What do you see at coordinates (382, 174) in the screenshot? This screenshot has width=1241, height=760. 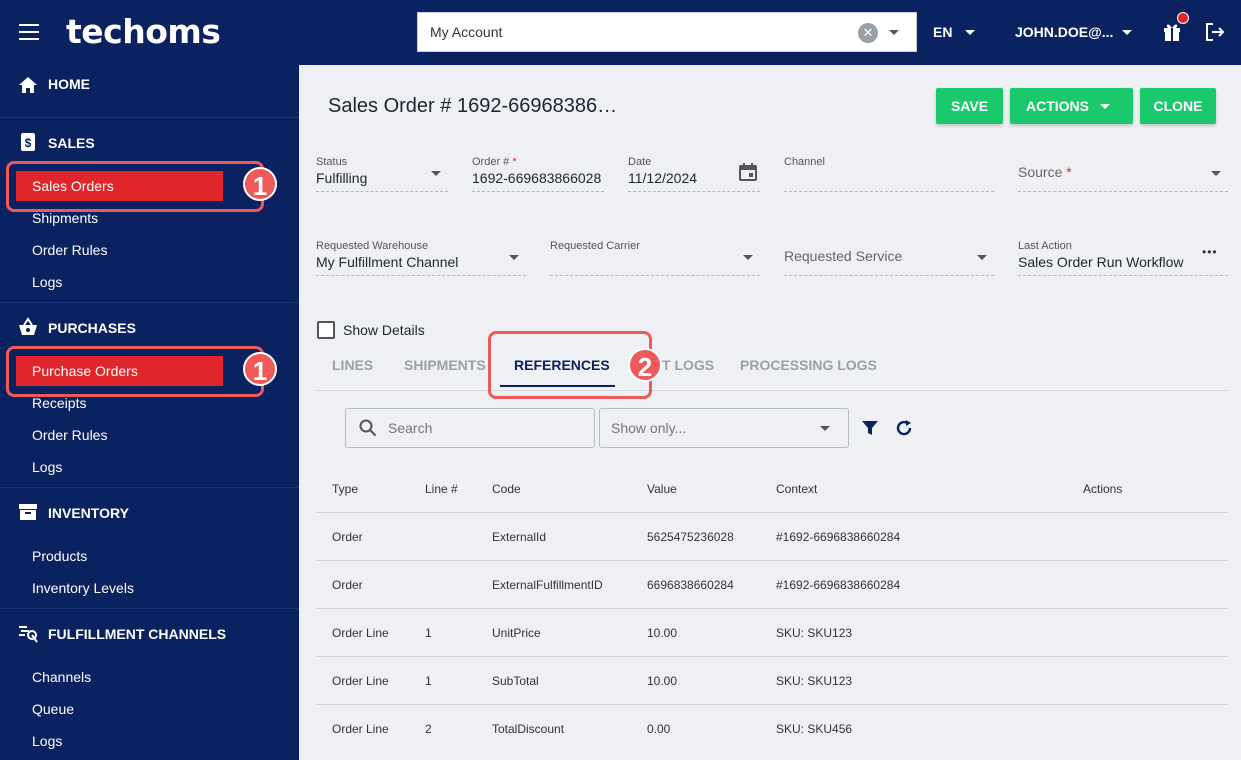 I see `status-field: Status Fulfilling` at bounding box center [382, 174].